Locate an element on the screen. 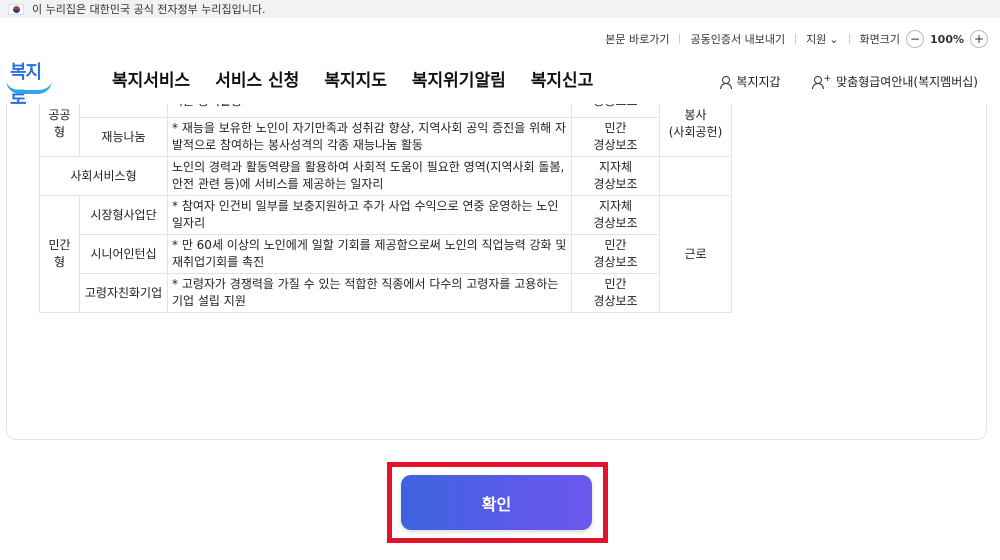  cell-type-public: 봉사 (사회공헌) is located at coordinates (695, 130).